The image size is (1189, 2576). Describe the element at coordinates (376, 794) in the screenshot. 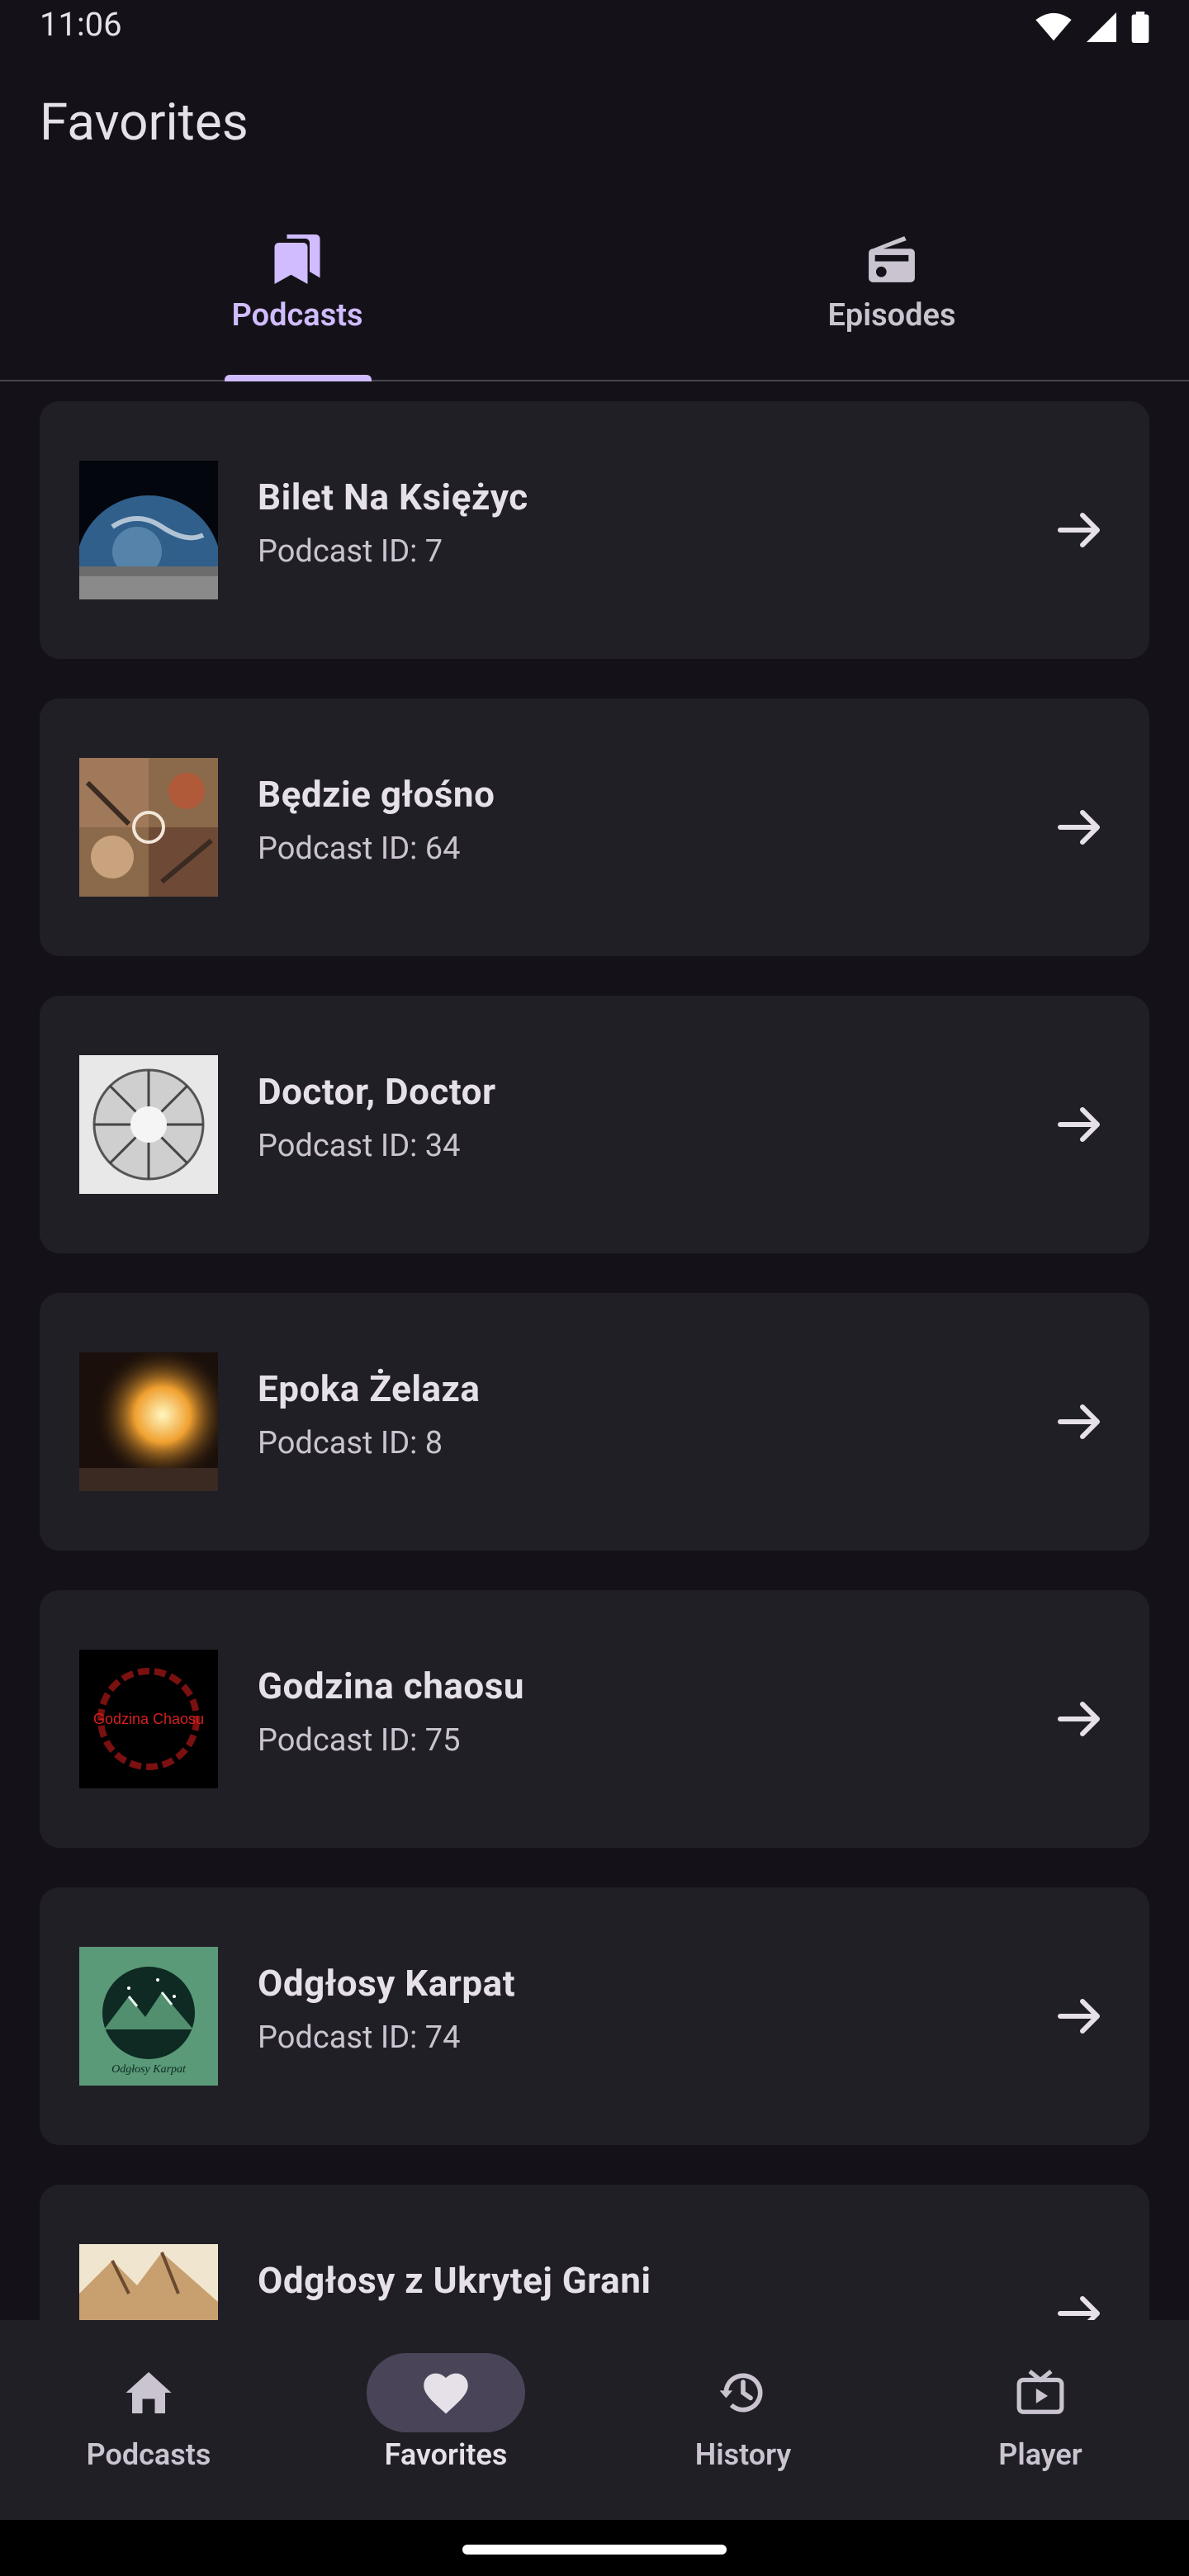

I see `podcast-title: Będzie głośno` at that location.